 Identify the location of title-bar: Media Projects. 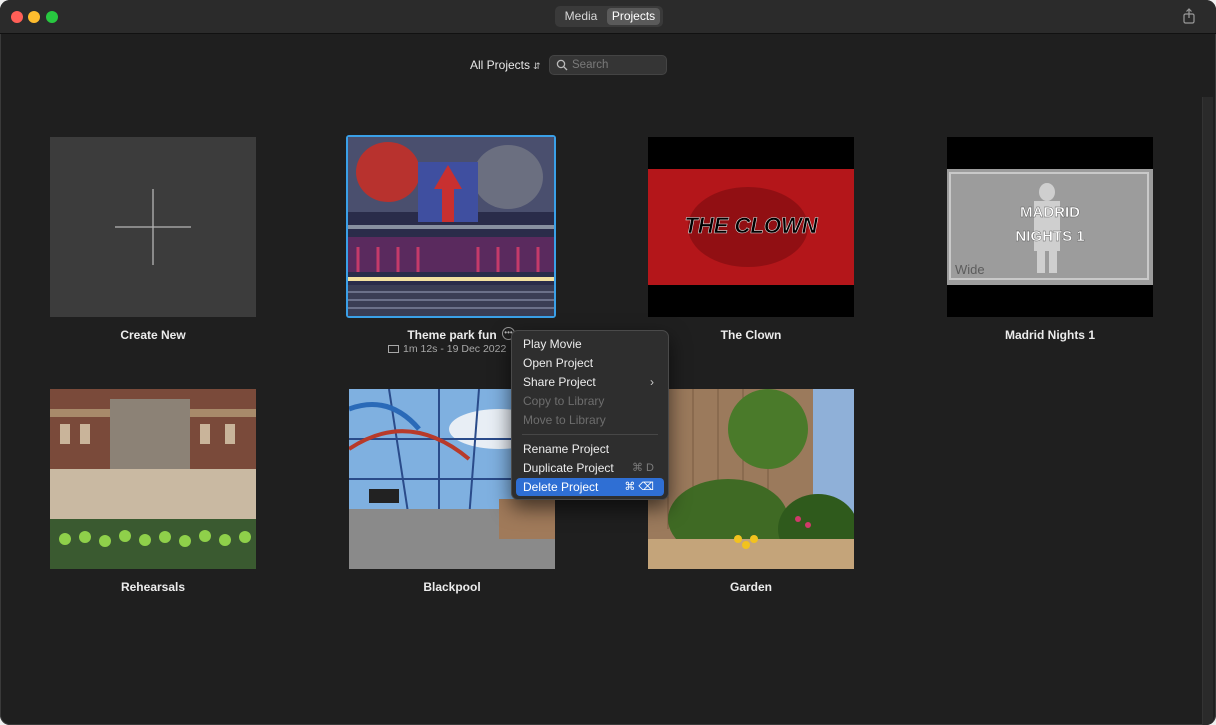
(608, 17).